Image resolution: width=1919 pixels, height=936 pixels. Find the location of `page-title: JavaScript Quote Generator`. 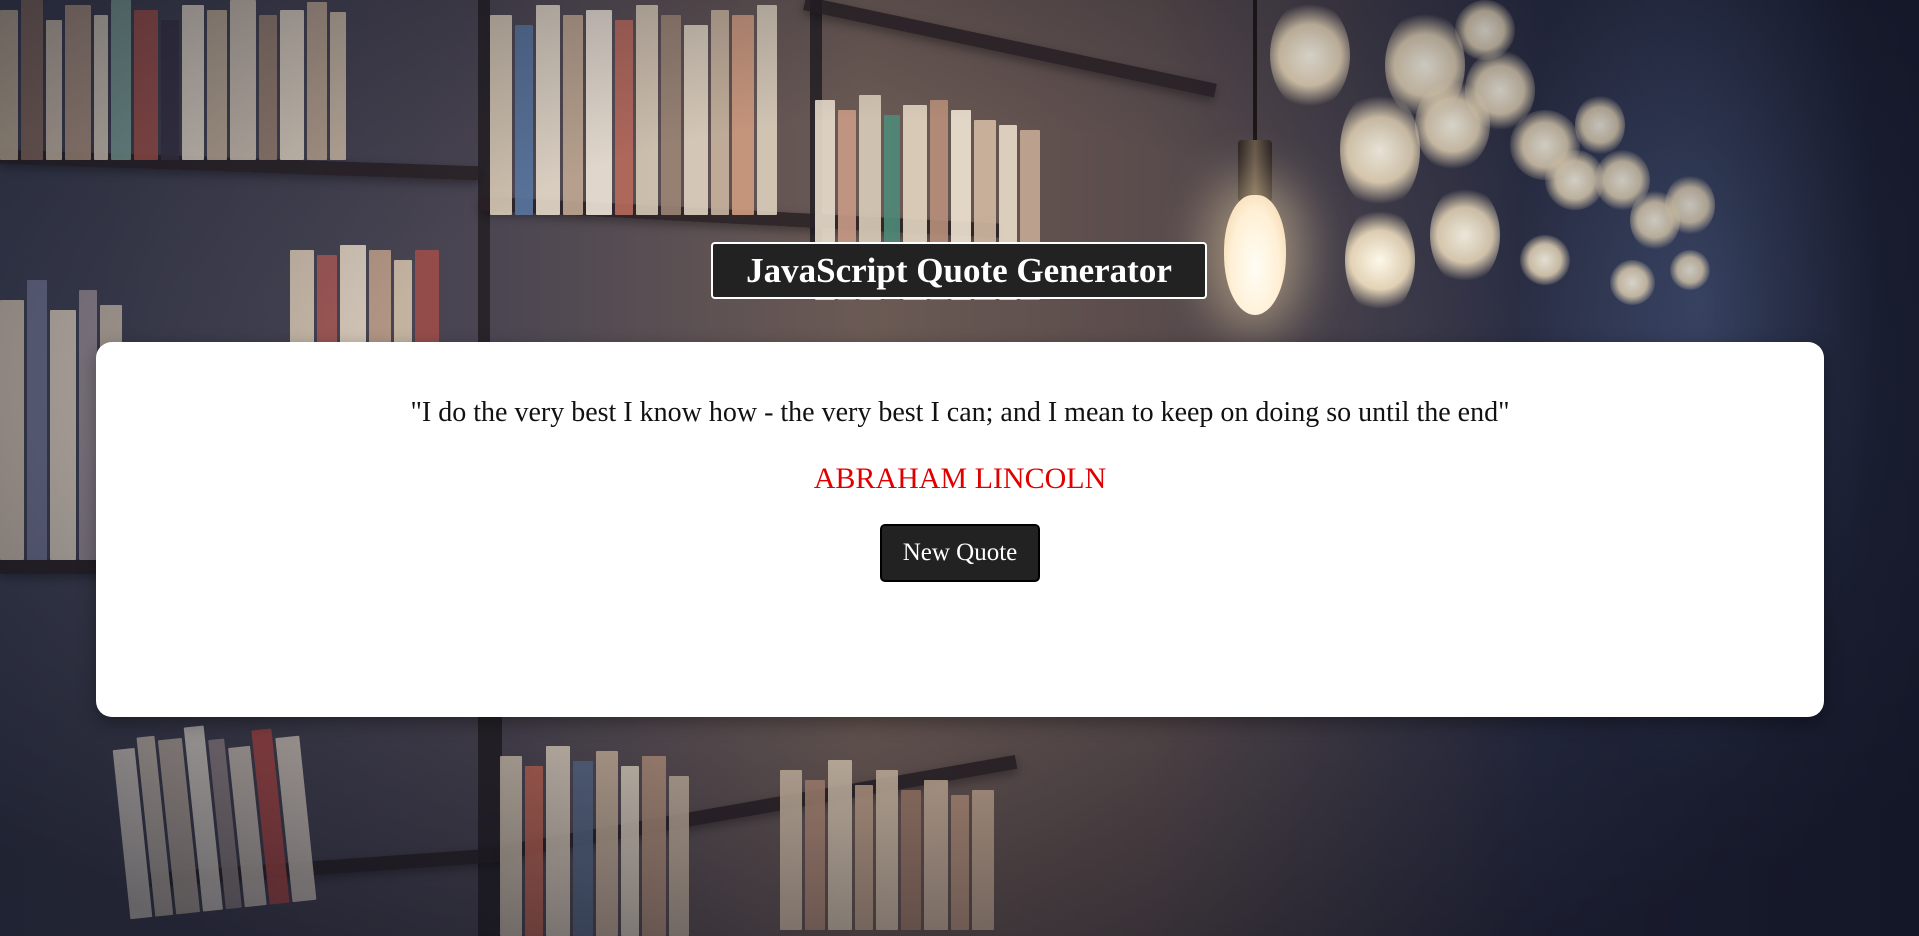

page-title: JavaScript Quote Generator is located at coordinates (959, 270).